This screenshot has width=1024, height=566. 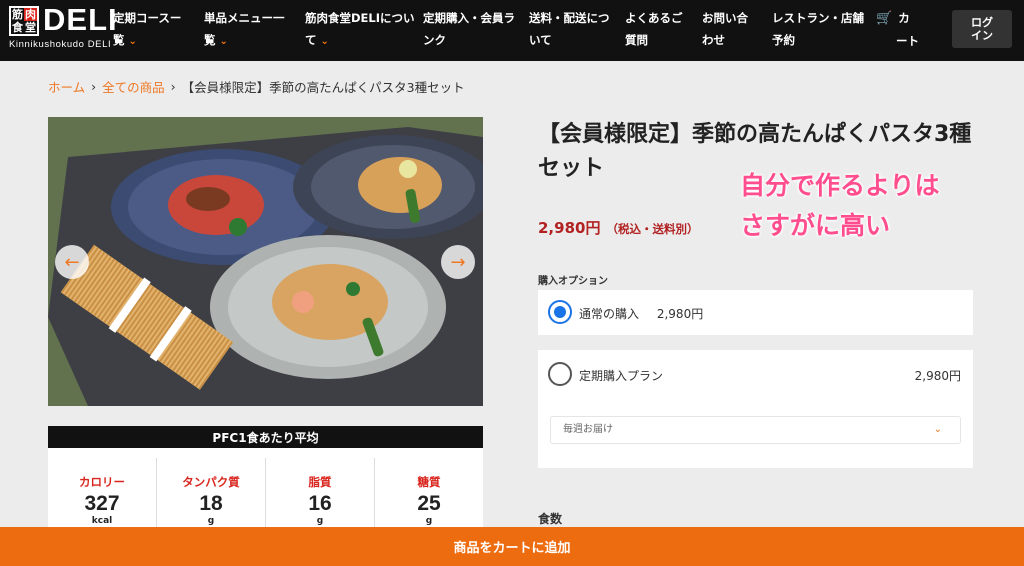 I want to click on nav-subscription: 定期購入・会員ラ ンク, so click(x=469, y=29).